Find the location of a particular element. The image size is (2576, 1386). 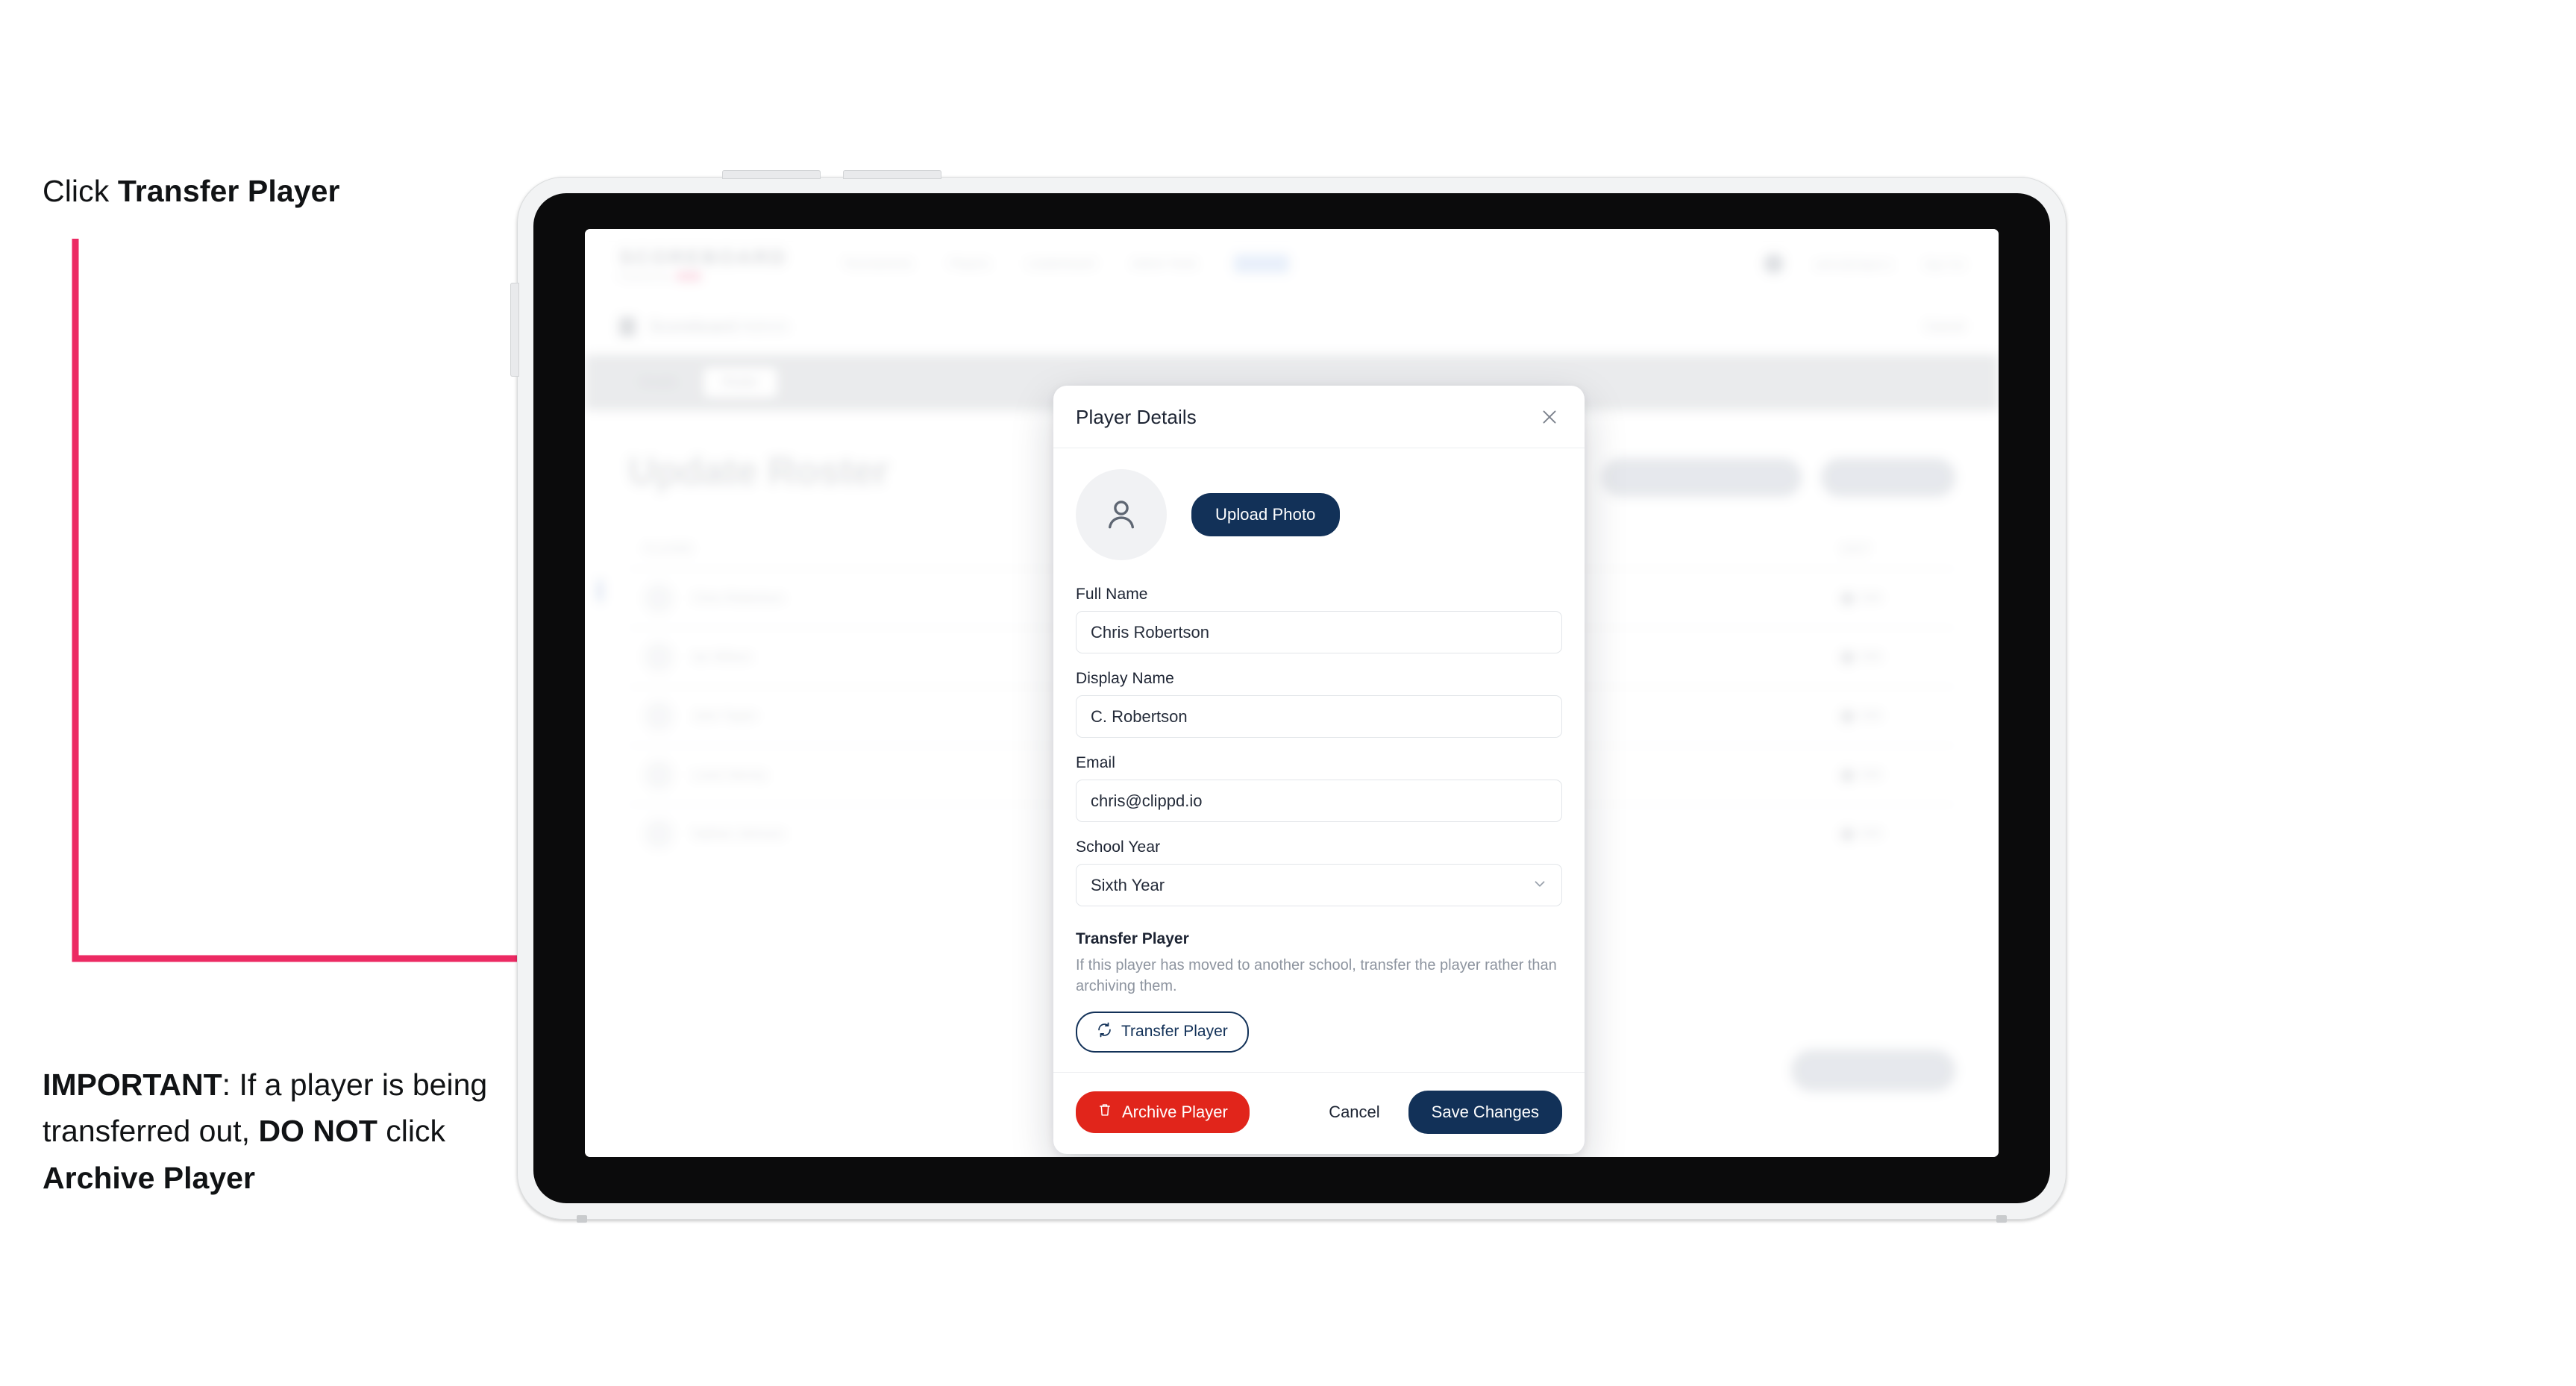

volume-down-button is located at coordinates (892, 174).